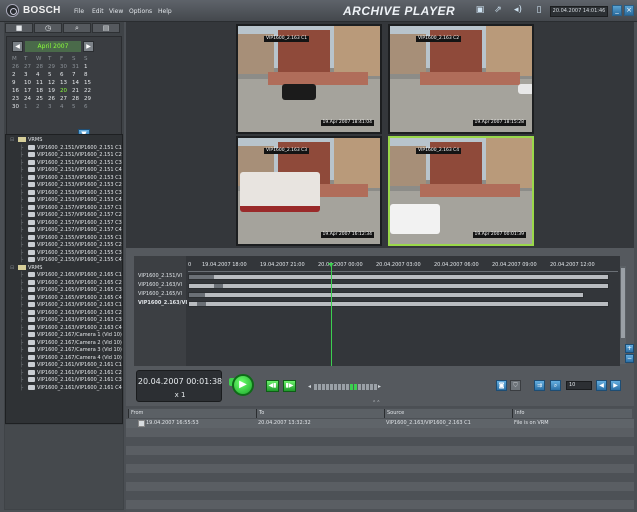  Describe the element at coordinates (42, 83) in the screenshot. I see `calendar-day: 11` at that location.